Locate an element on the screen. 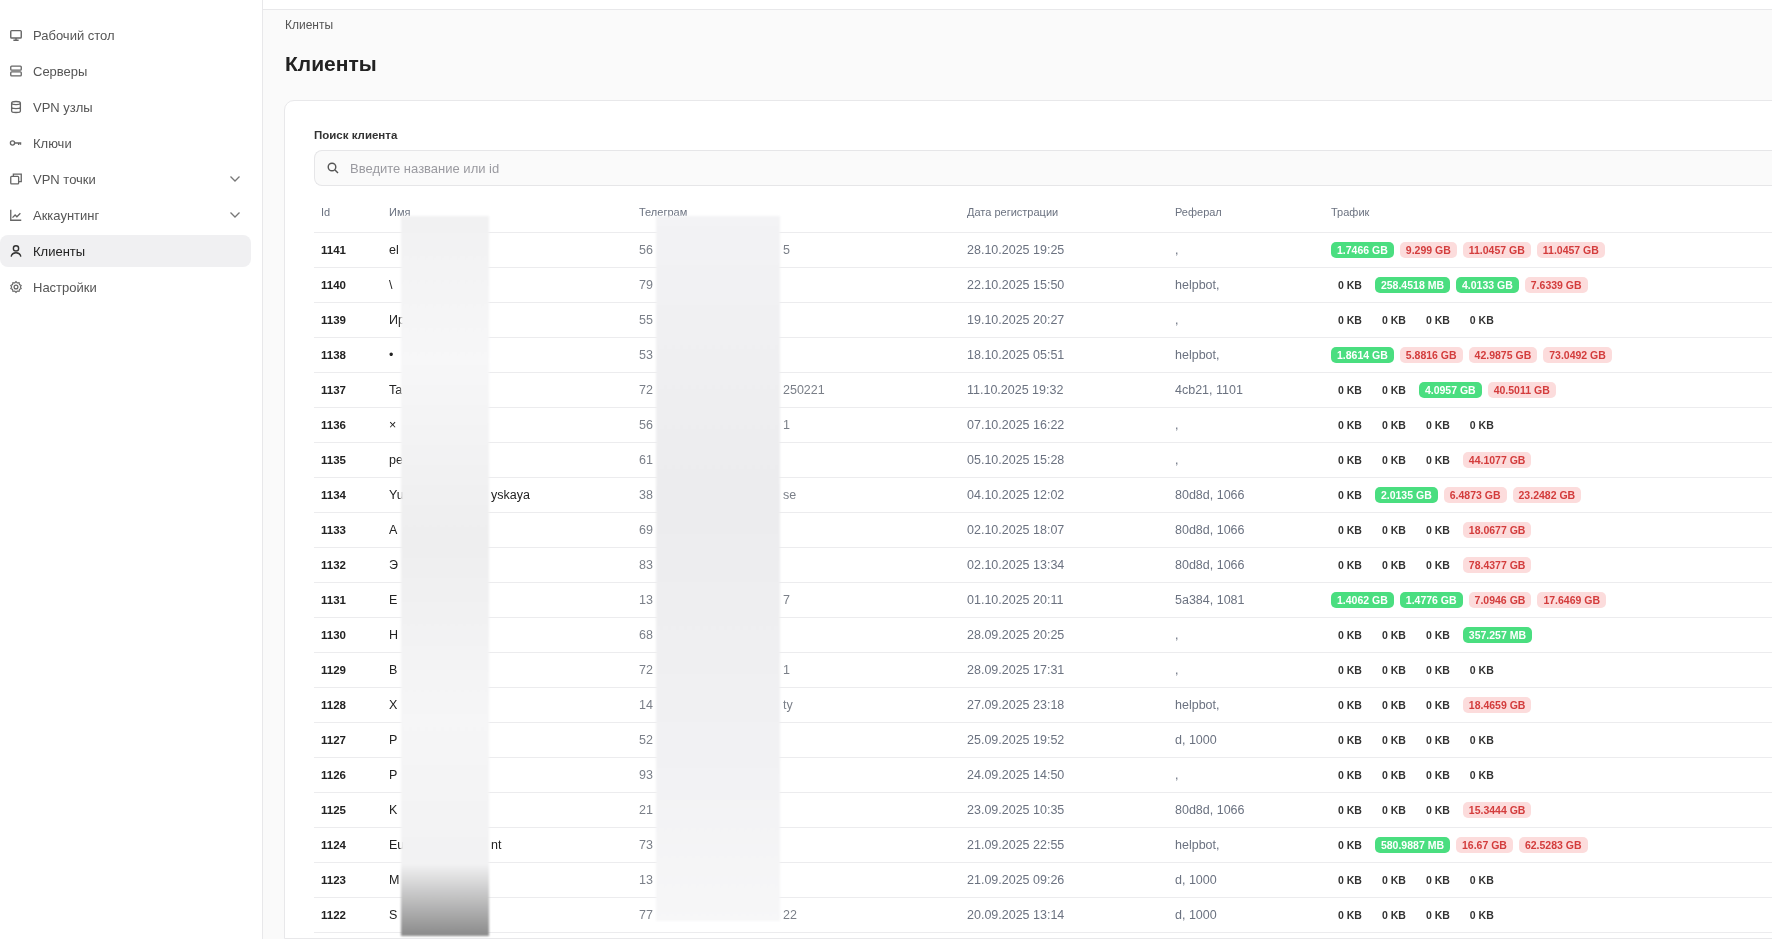  table-cell-text: 19.10.2025 20:27 is located at coordinates (1016, 320).